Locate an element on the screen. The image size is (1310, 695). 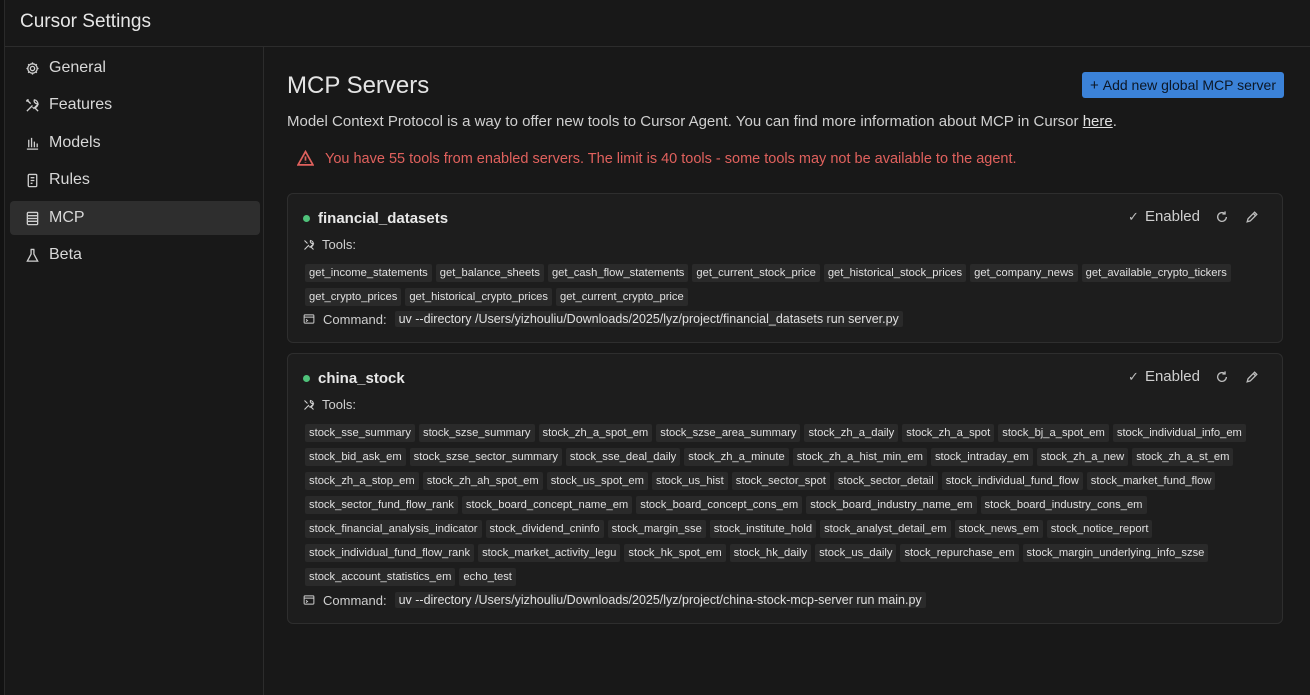
server-name: china_stock is located at coordinates (361, 378).